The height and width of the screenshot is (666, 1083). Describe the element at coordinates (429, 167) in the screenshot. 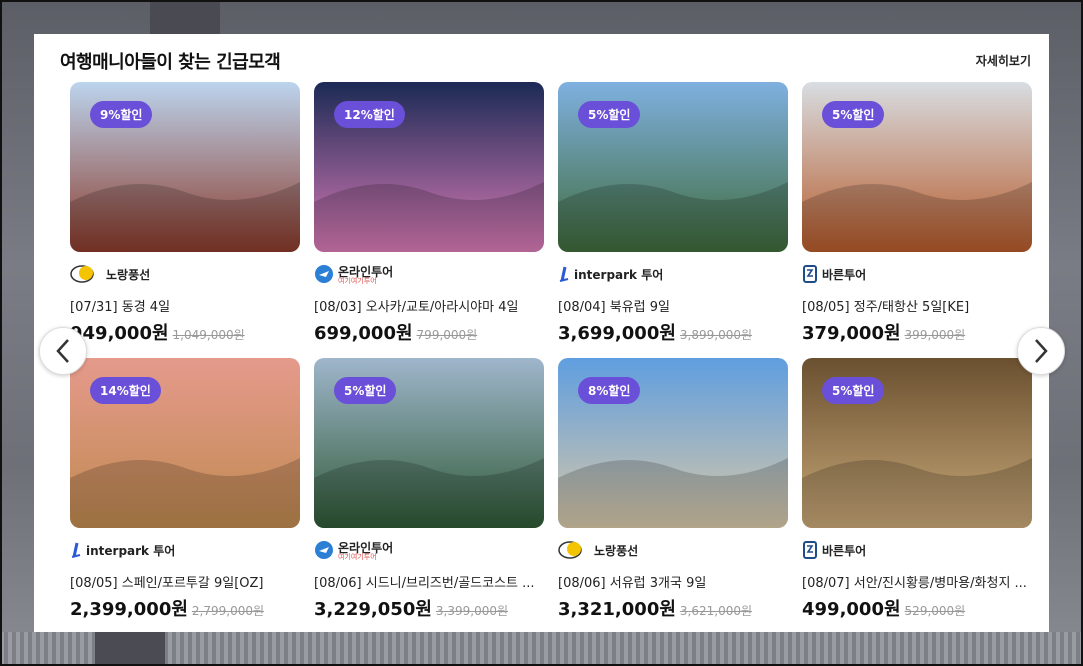

I see `deal-image: 12%할인` at that location.